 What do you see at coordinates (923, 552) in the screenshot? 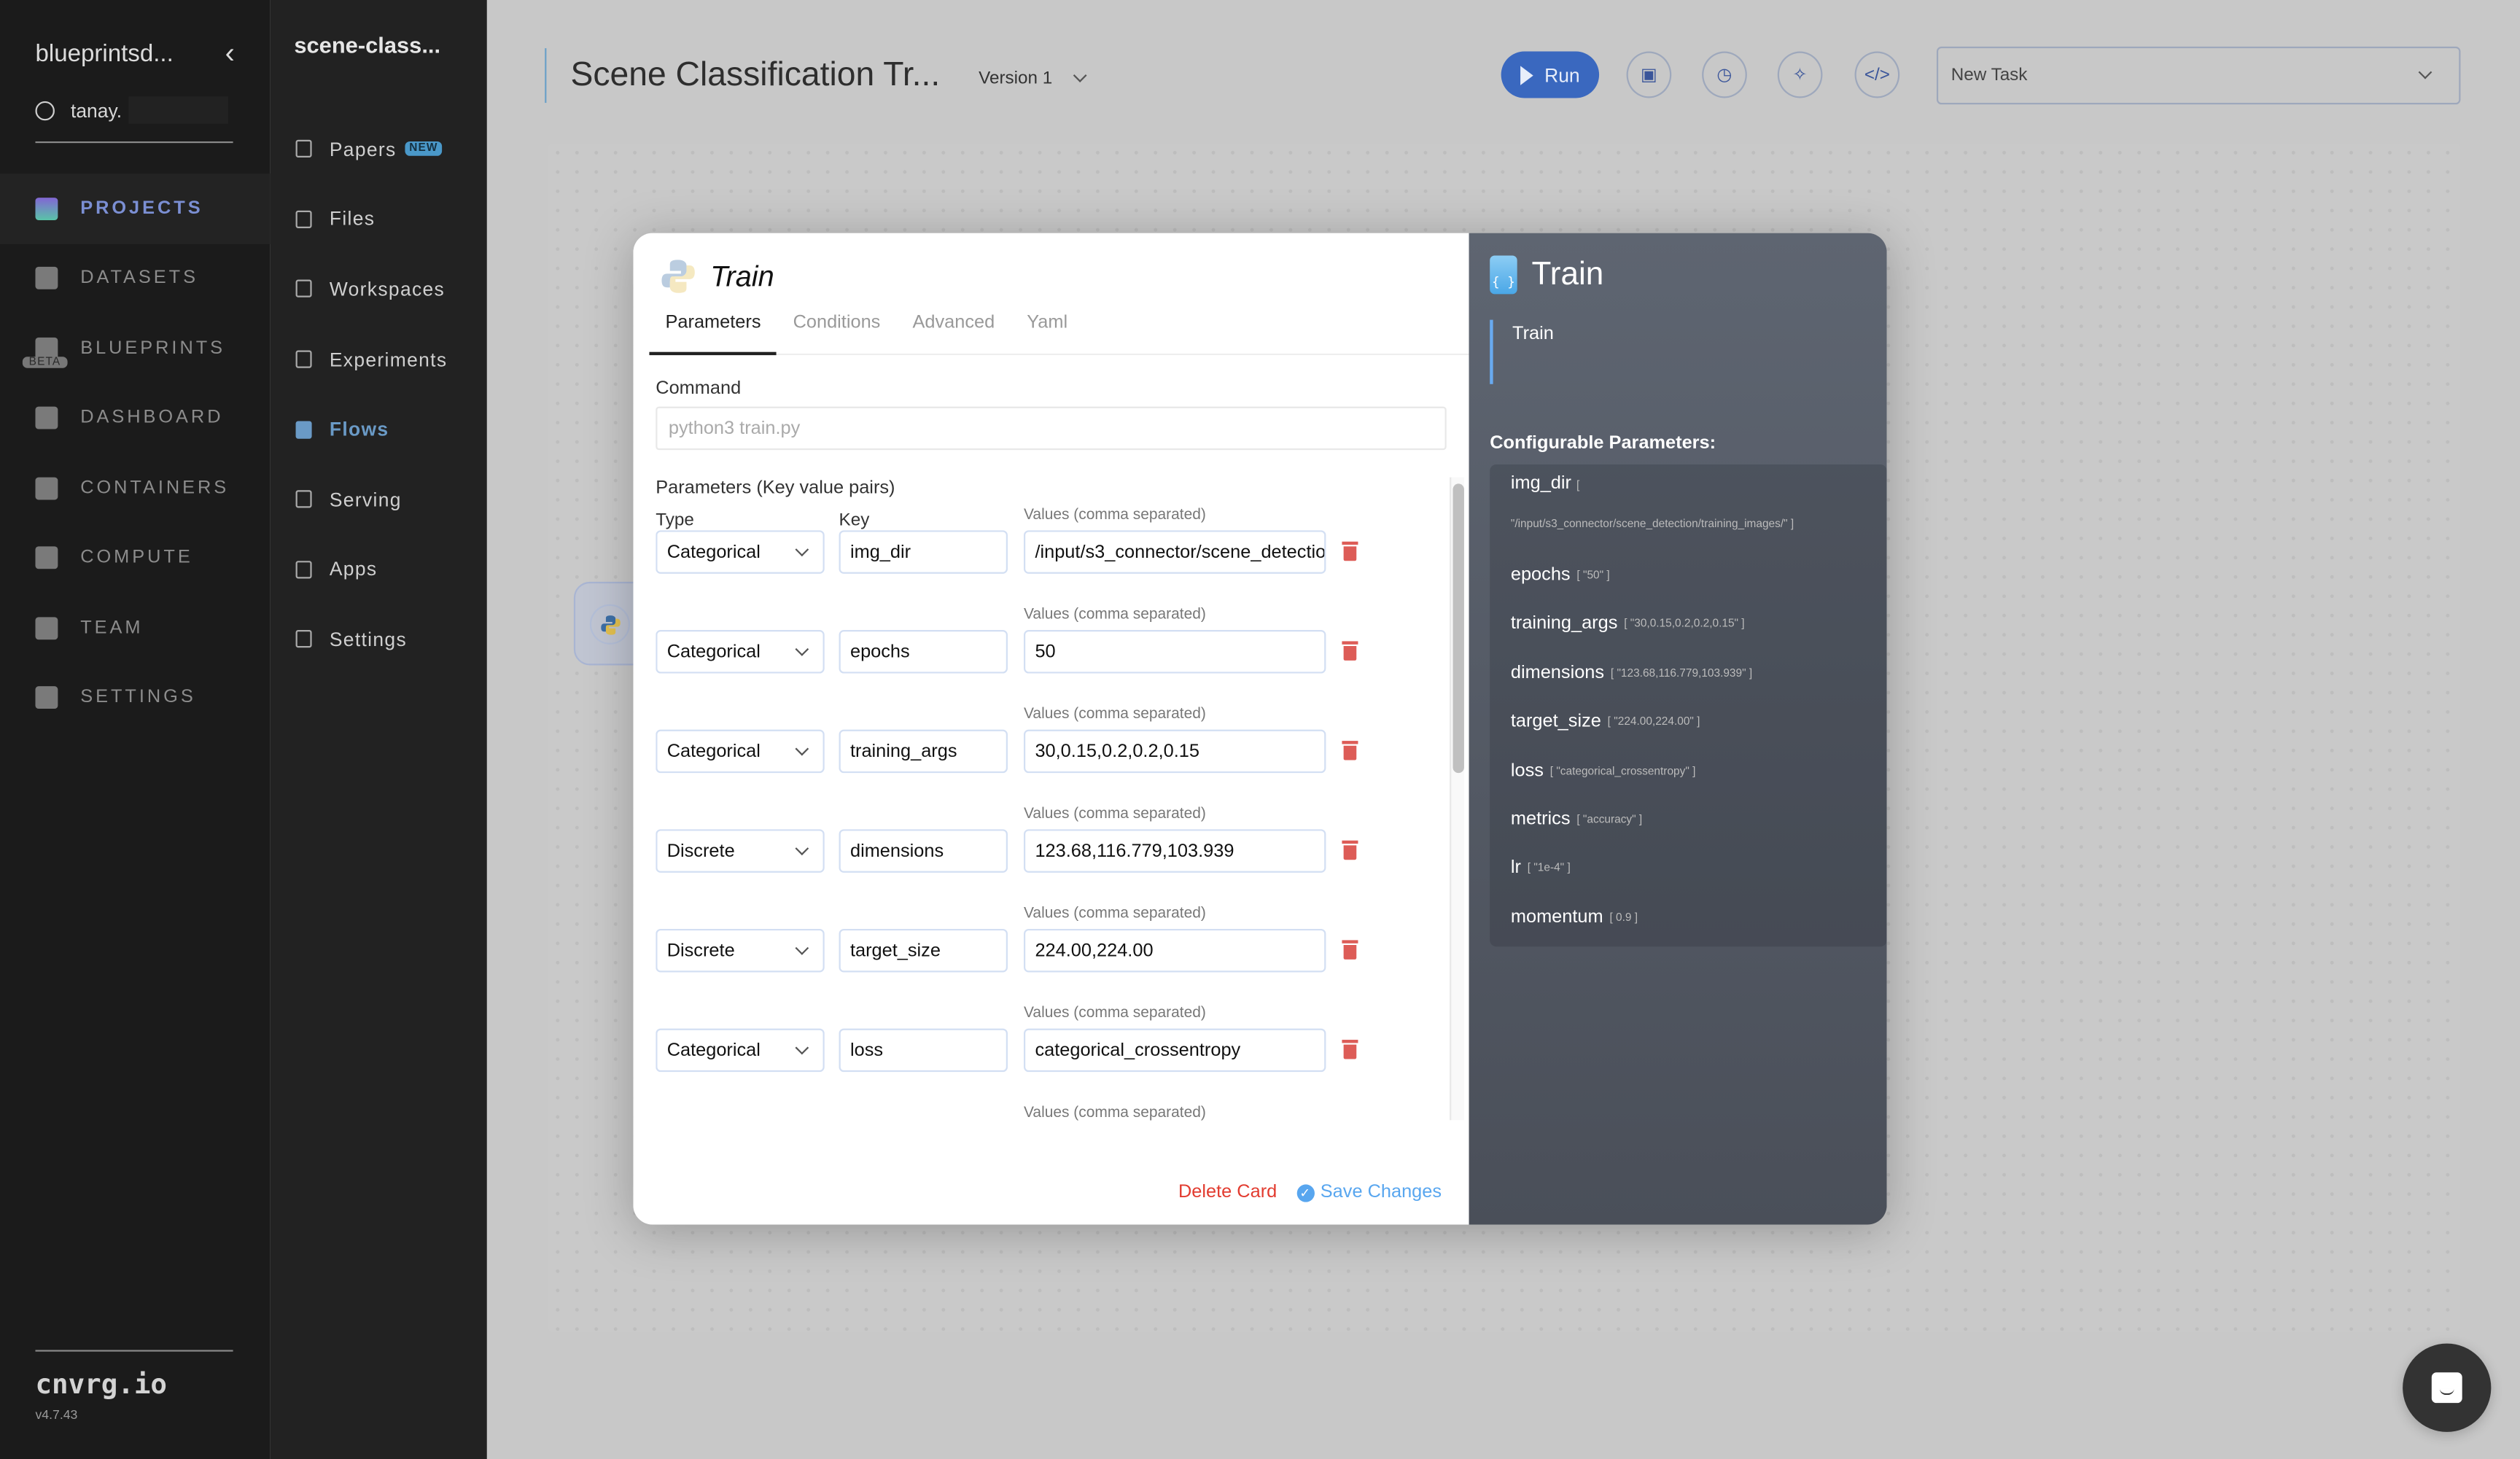
I see `key-input: img_dir` at bounding box center [923, 552].